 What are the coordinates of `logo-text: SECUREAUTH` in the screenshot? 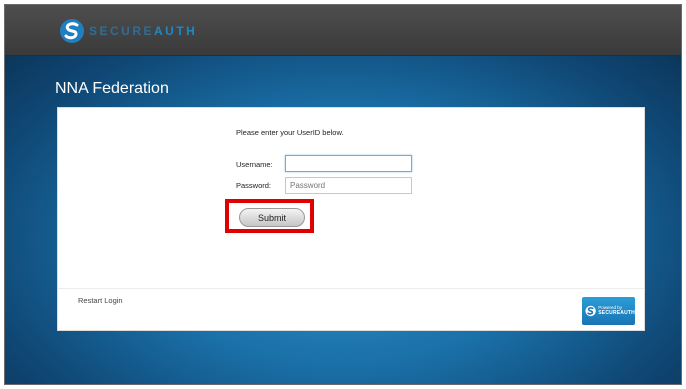 It's located at (143, 31).